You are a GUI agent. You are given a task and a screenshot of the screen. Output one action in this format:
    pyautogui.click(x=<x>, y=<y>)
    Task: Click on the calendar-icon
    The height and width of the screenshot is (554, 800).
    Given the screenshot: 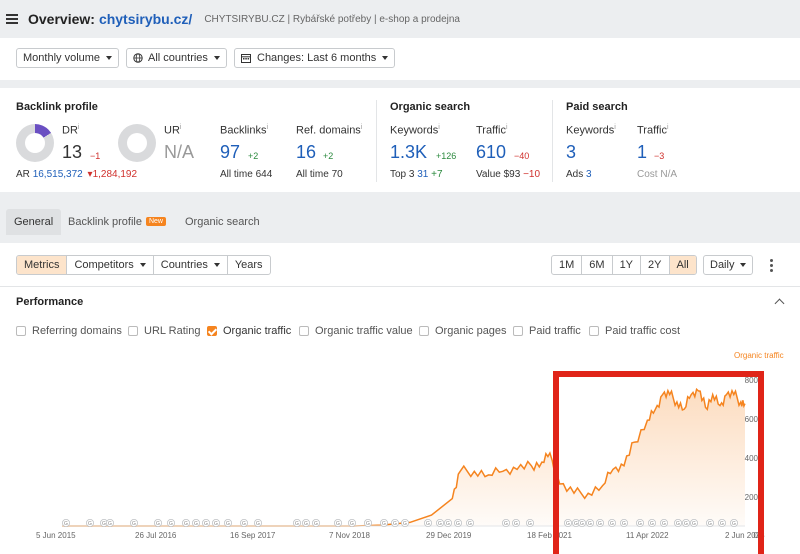 What is the action you would take?
    pyautogui.click(x=246, y=58)
    